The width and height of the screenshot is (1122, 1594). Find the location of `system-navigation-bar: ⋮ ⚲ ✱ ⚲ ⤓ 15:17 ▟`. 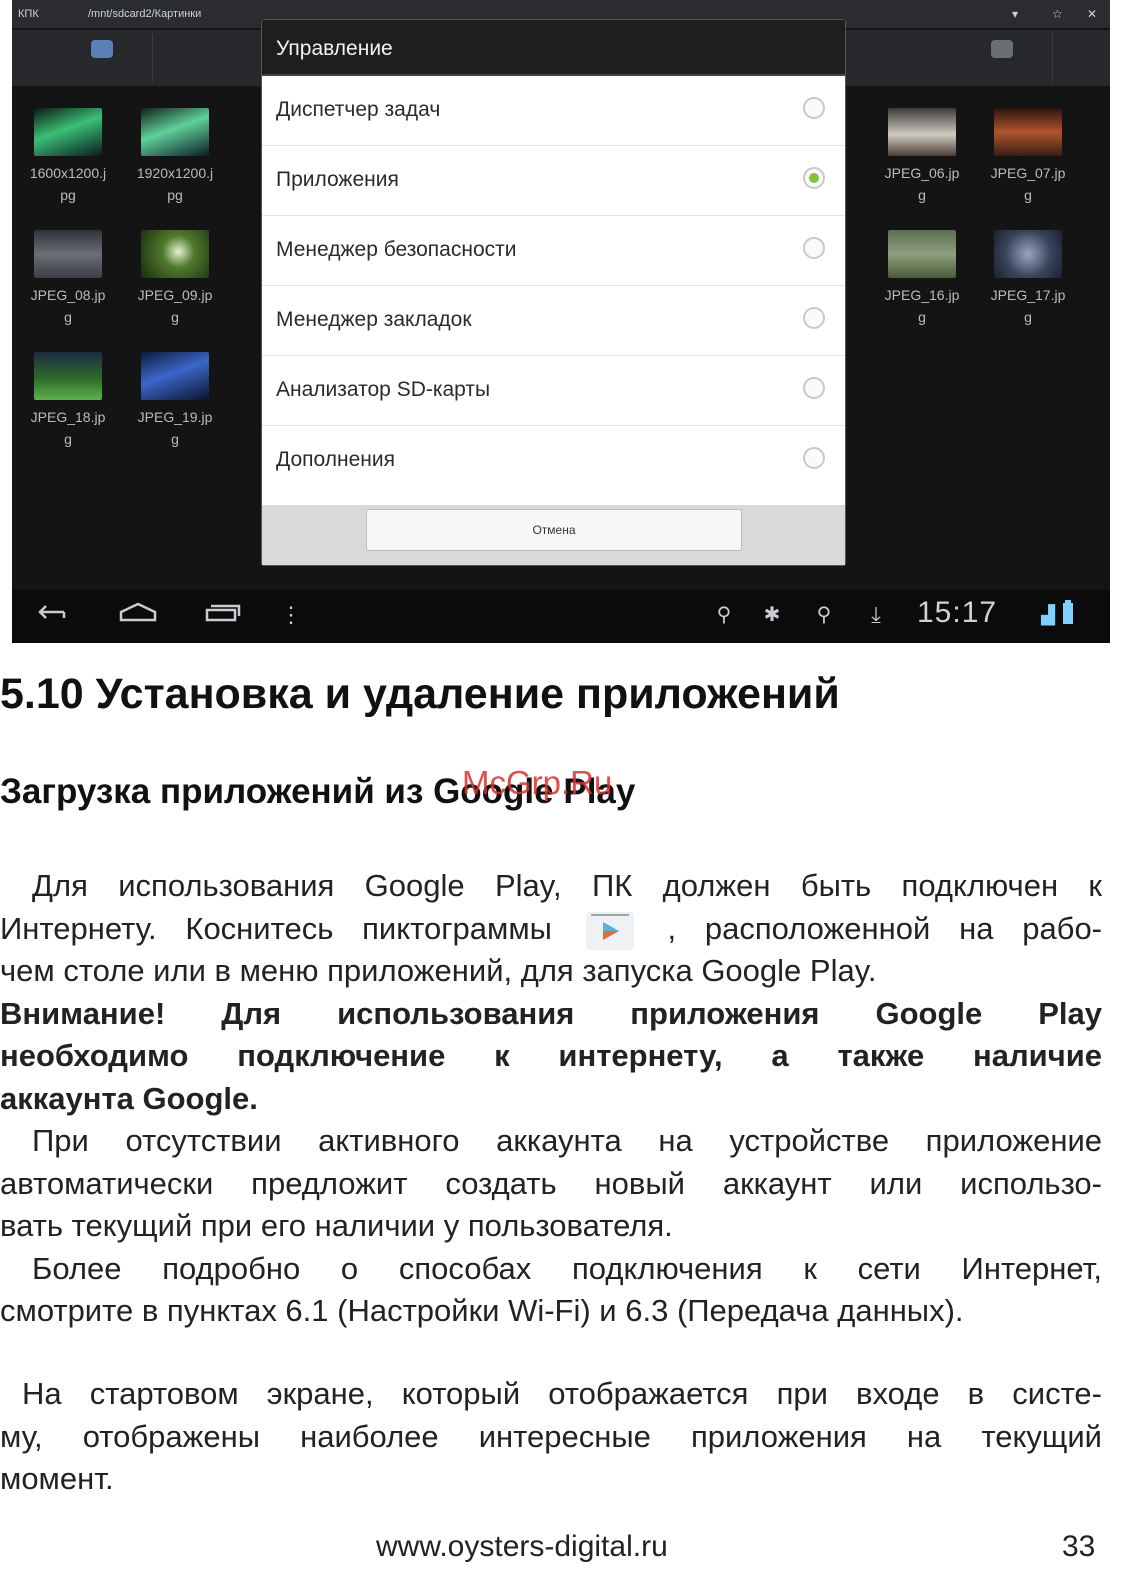

system-navigation-bar: ⋮ ⚲ ✱ ⚲ ⤓ 15:17 ▟ is located at coordinates (561, 616).